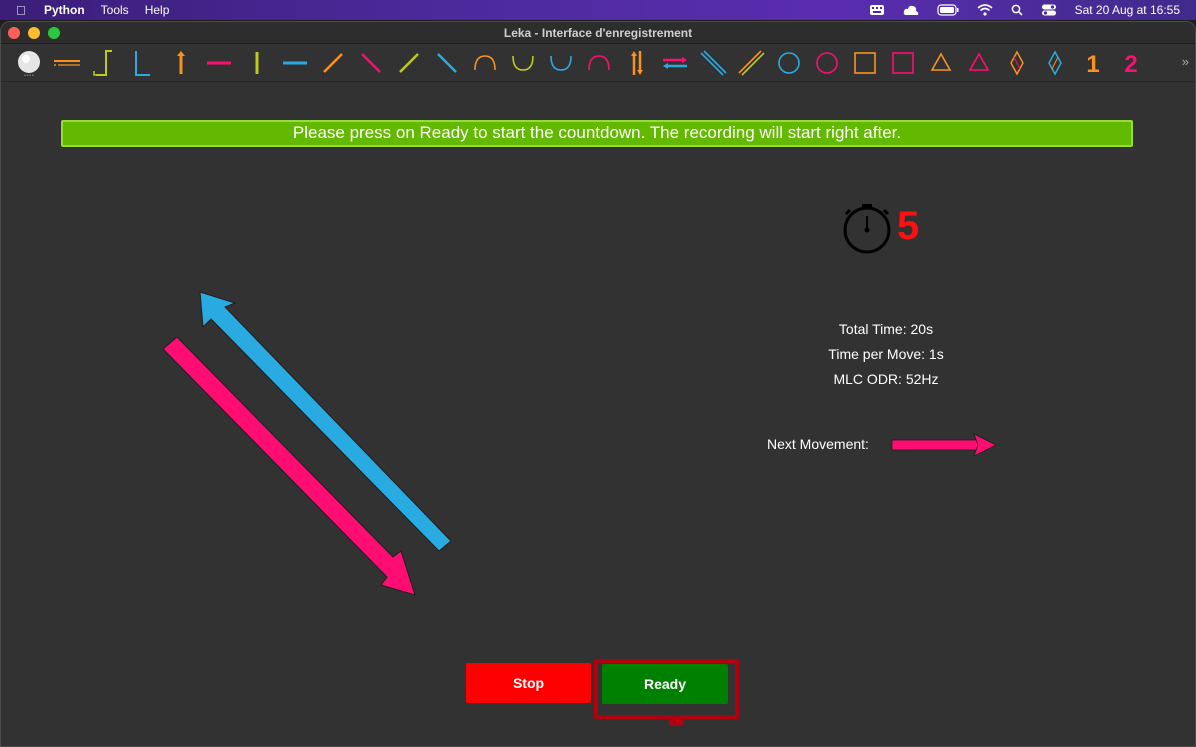 Image resolution: width=1196 pixels, height=747 pixels. What do you see at coordinates (886, 329) in the screenshot?
I see `total-time-label: Total Time: 20s` at bounding box center [886, 329].